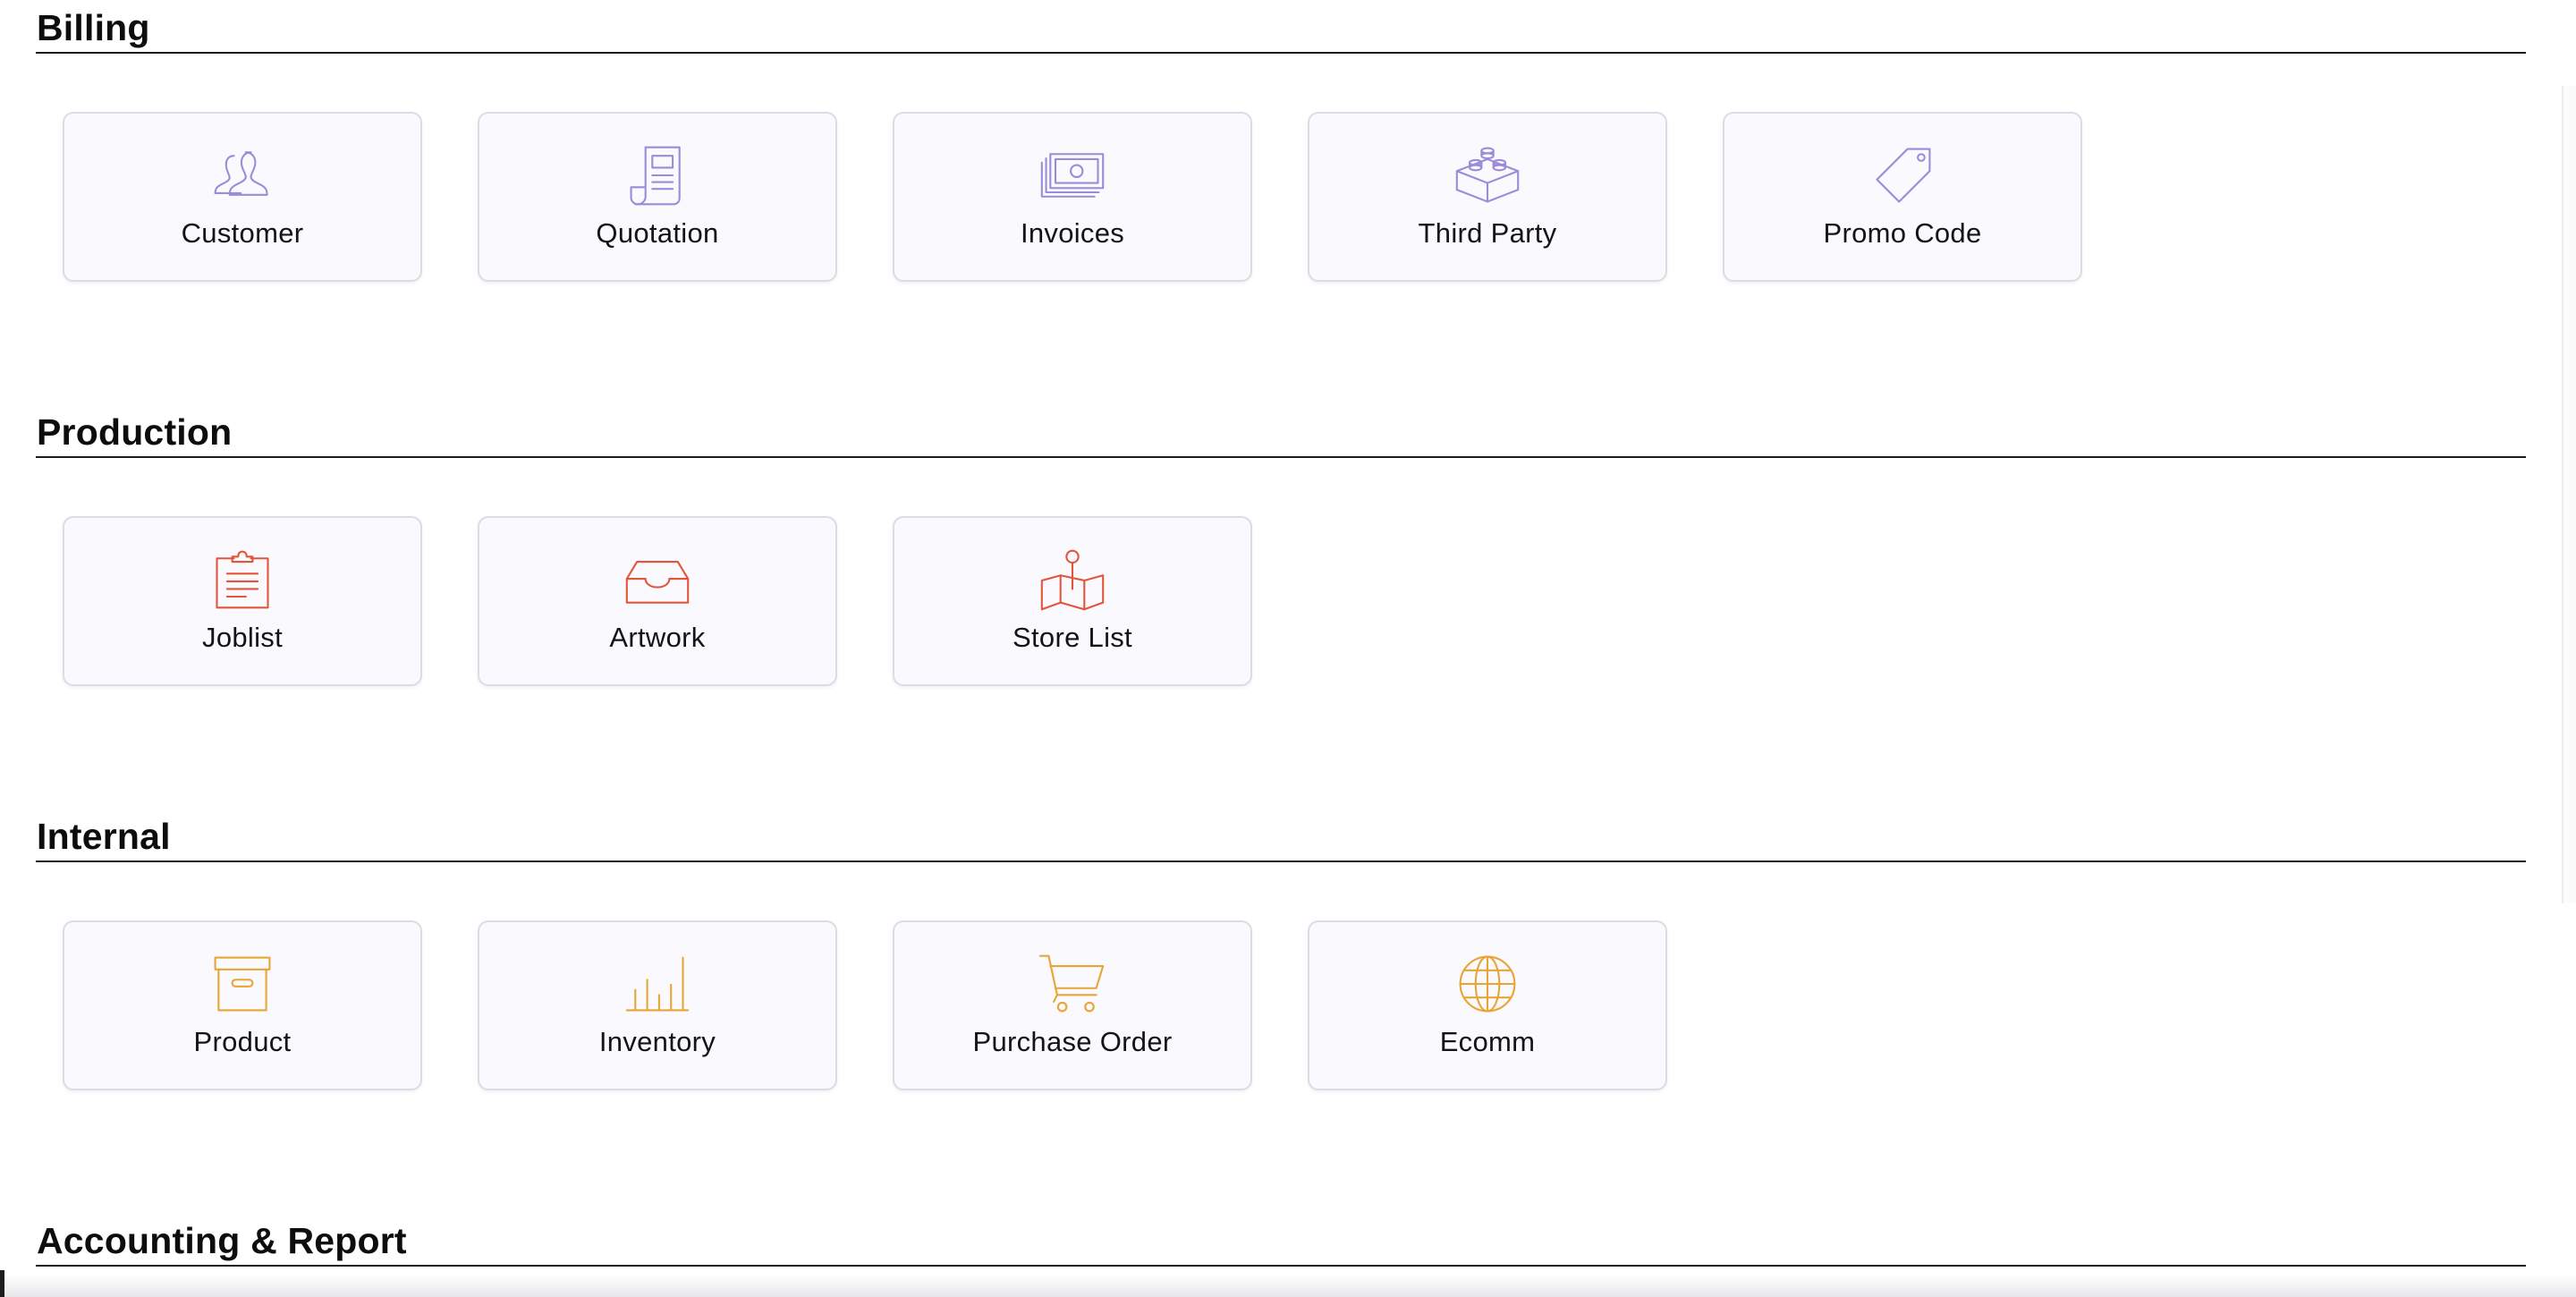 This screenshot has width=2576, height=1297. What do you see at coordinates (1902, 175) in the screenshot?
I see `price-tag-icon` at bounding box center [1902, 175].